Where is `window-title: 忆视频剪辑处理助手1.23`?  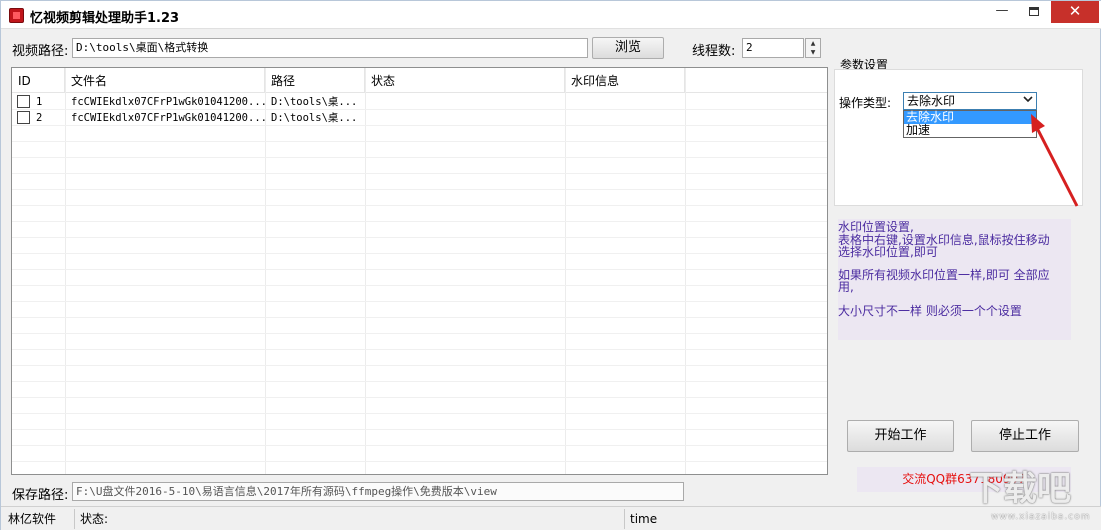 window-title: 忆视频剪辑处理助手1.23 is located at coordinates (105, 18).